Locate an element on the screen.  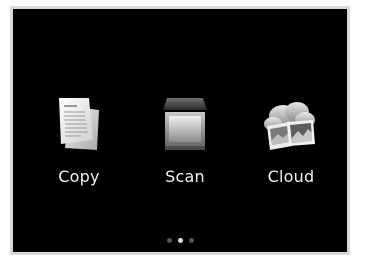
page-dot-active is located at coordinates (180, 240).